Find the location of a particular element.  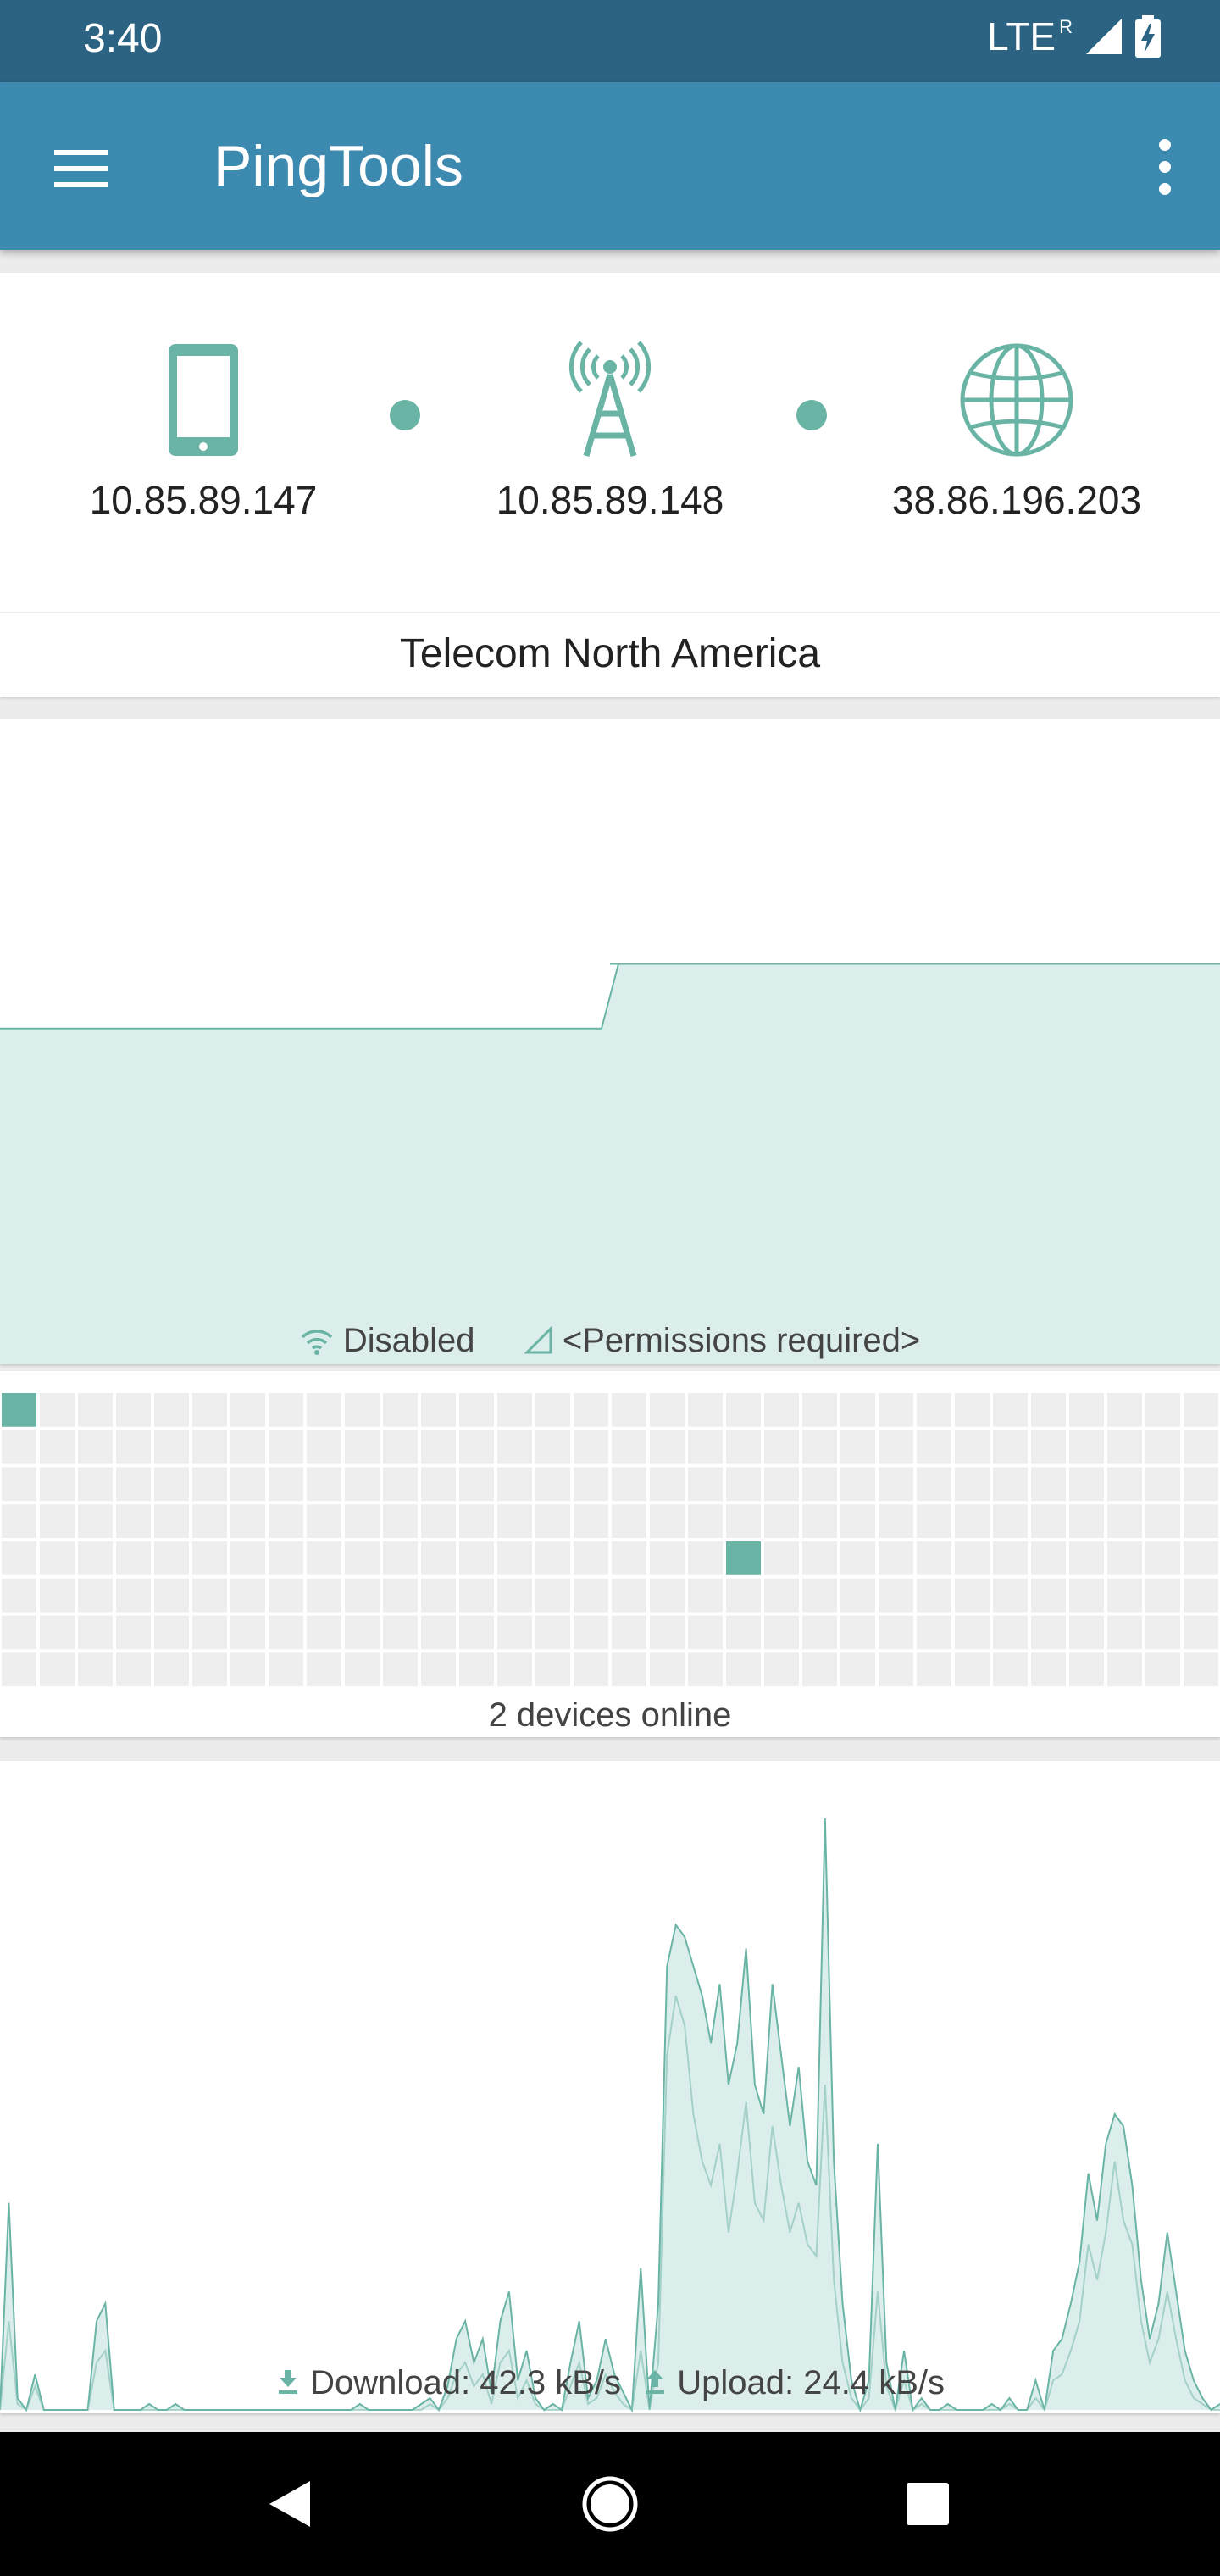

network-path-card: 10.85.89.147 10.85.89.148 38.86.196.203 is located at coordinates (610, 442).